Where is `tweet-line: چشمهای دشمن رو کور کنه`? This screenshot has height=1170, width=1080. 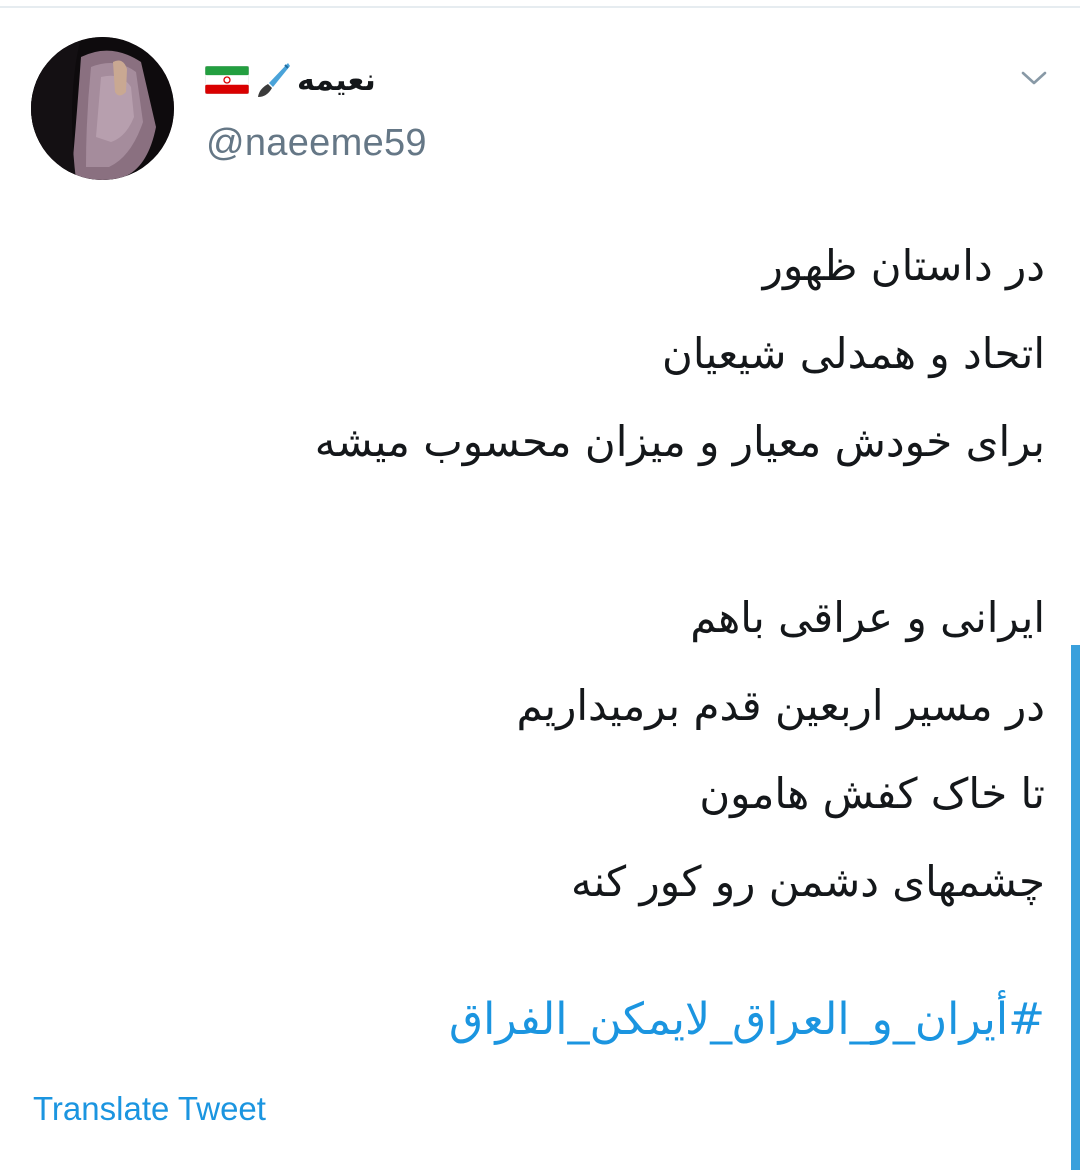 tweet-line: چشمهای دشمن رو کور کنه is located at coordinates (807, 881).